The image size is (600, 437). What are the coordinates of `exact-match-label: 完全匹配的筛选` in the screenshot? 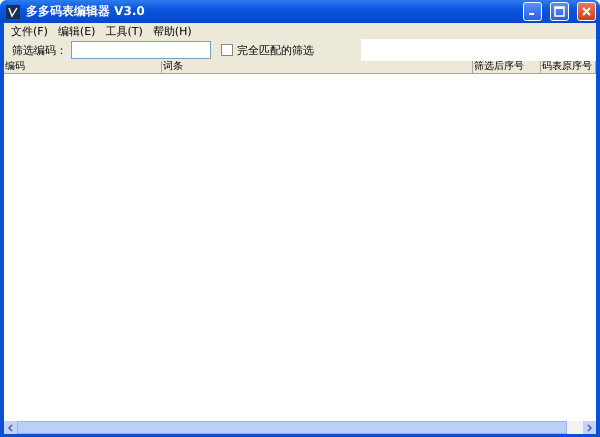 It's located at (275, 50).